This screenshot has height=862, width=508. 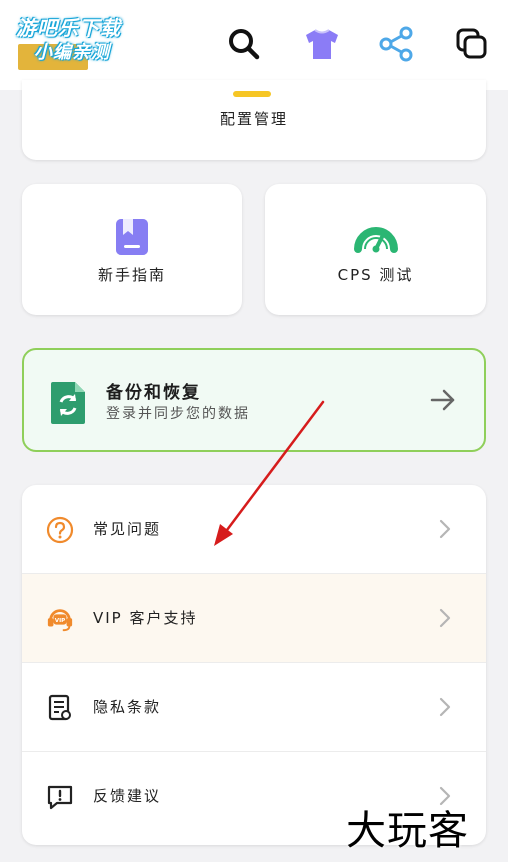 I want to click on arrow-right-icon, so click(x=443, y=402).